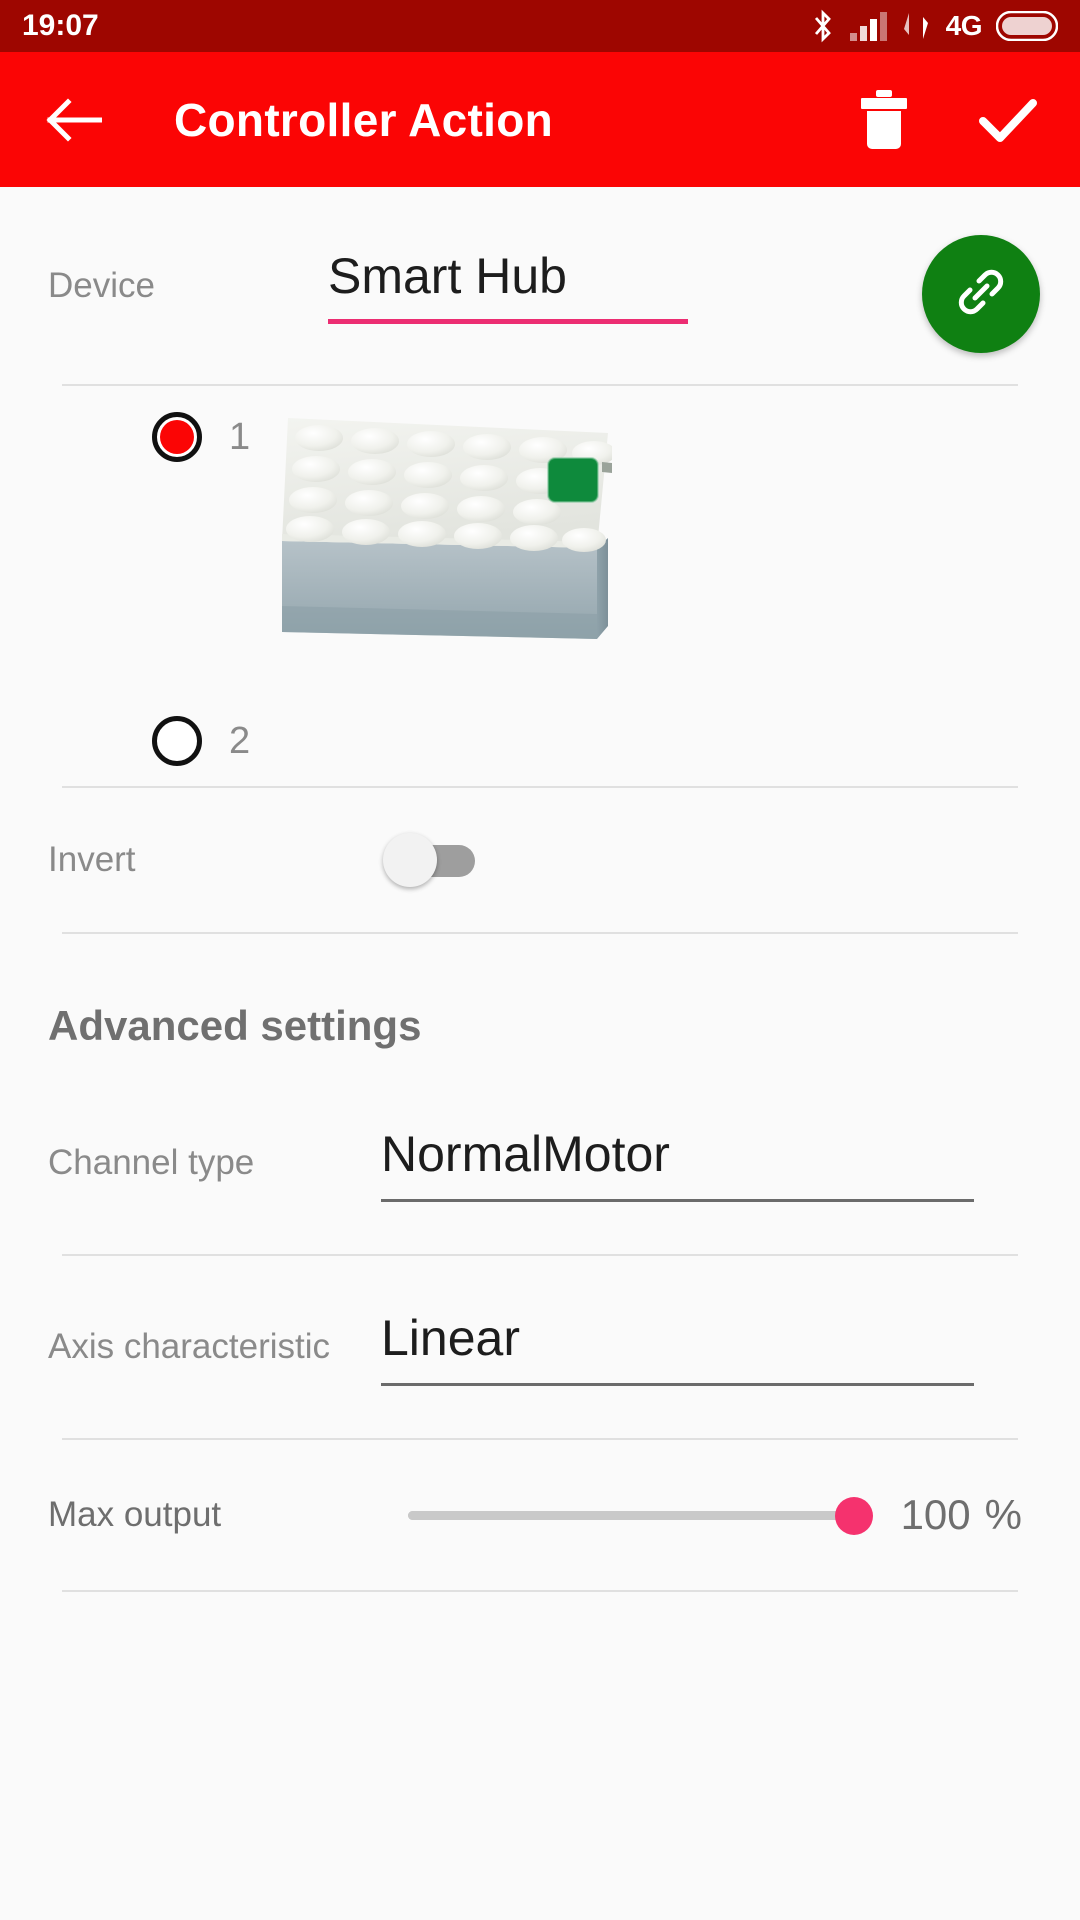 This screenshot has height=1920, width=1080. Describe the element at coordinates (964, 25) in the screenshot. I see `network-type-label: 4G` at that location.